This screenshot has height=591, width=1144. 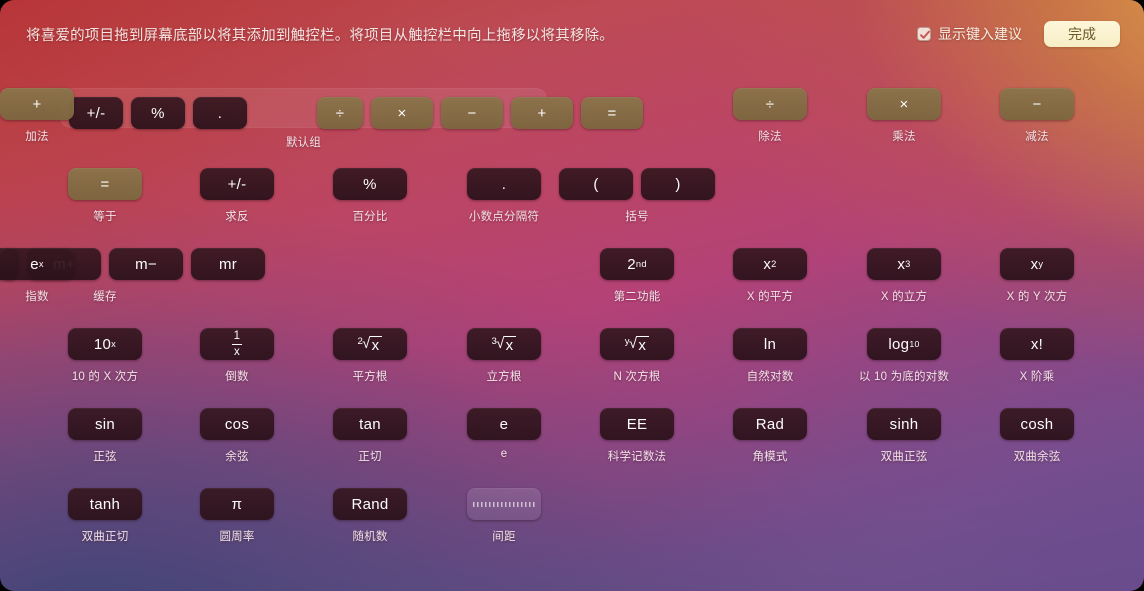 I want to click on key-open-paren: (, so click(x=596, y=184).